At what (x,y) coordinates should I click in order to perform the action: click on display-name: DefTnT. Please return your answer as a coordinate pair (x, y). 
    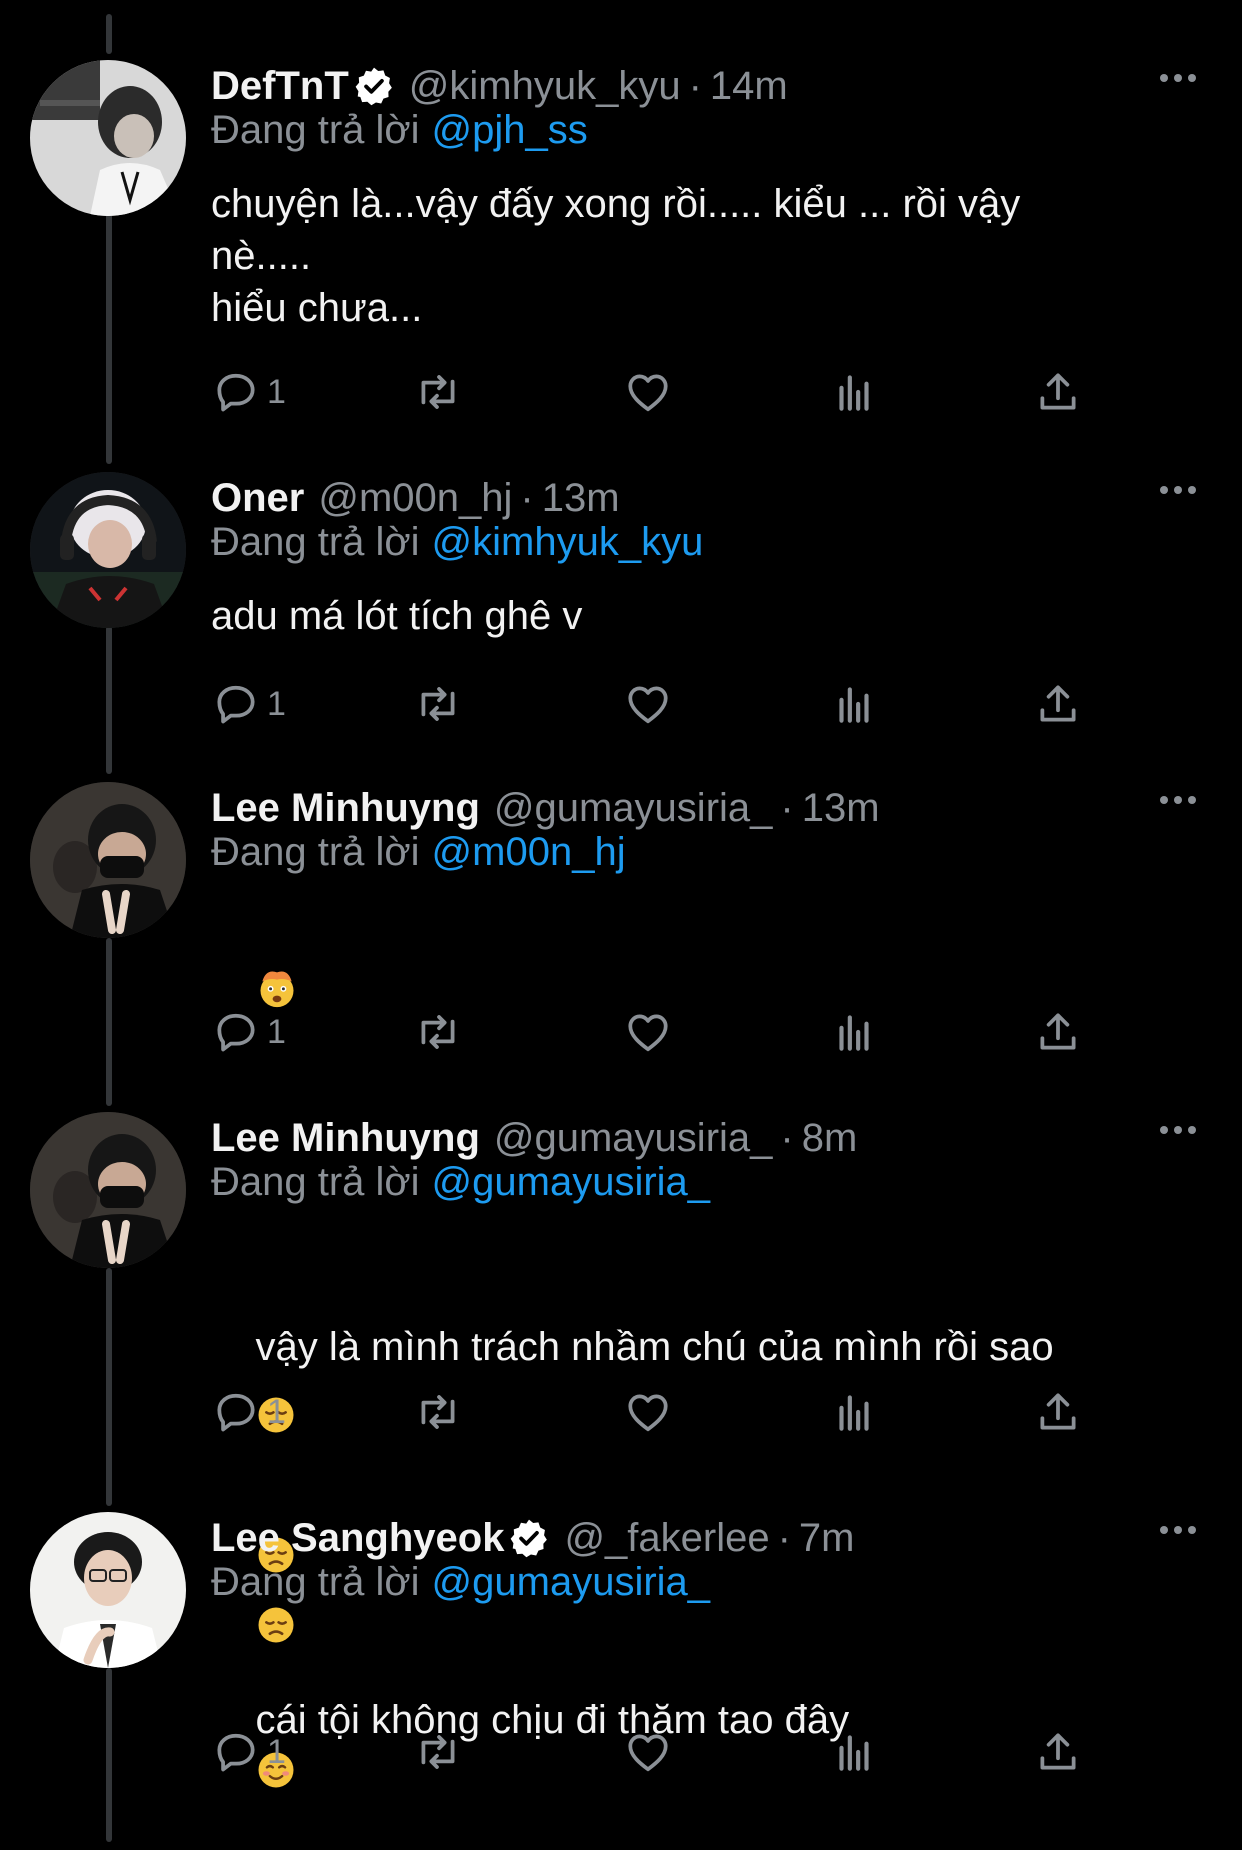
    Looking at the image, I should click on (280, 86).